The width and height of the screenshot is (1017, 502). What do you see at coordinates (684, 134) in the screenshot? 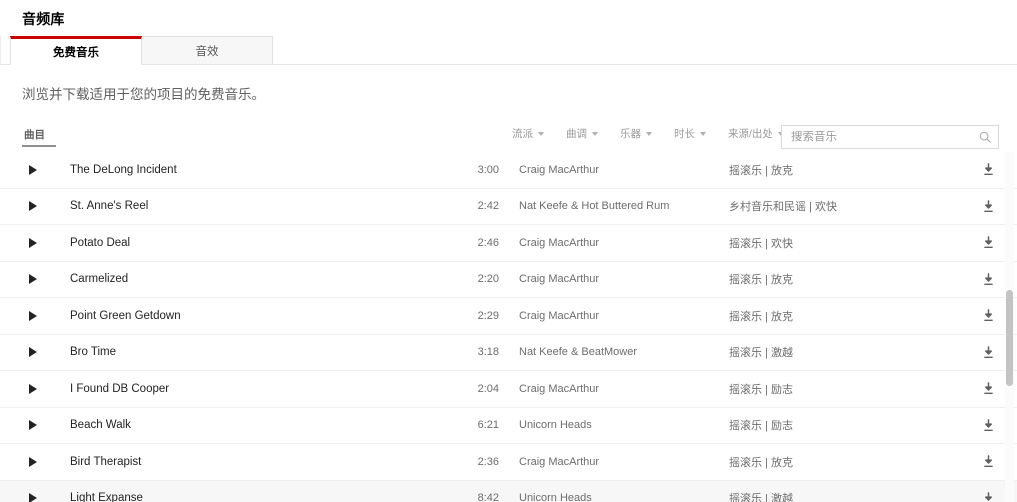
I see `filter-label: 时长` at bounding box center [684, 134].